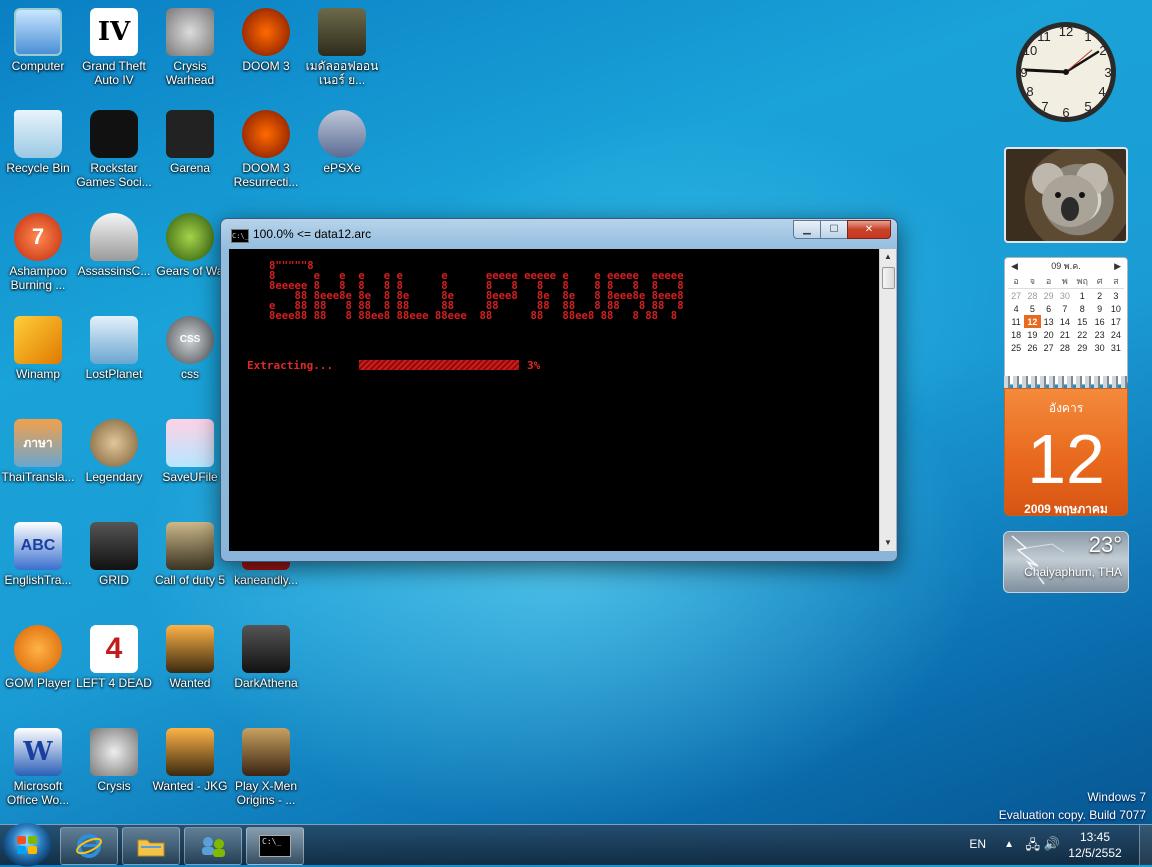  Describe the element at coordinates (190, 451) in the screenshot. I see `desktop-icon-saveufile: SaveUFile` at that location.